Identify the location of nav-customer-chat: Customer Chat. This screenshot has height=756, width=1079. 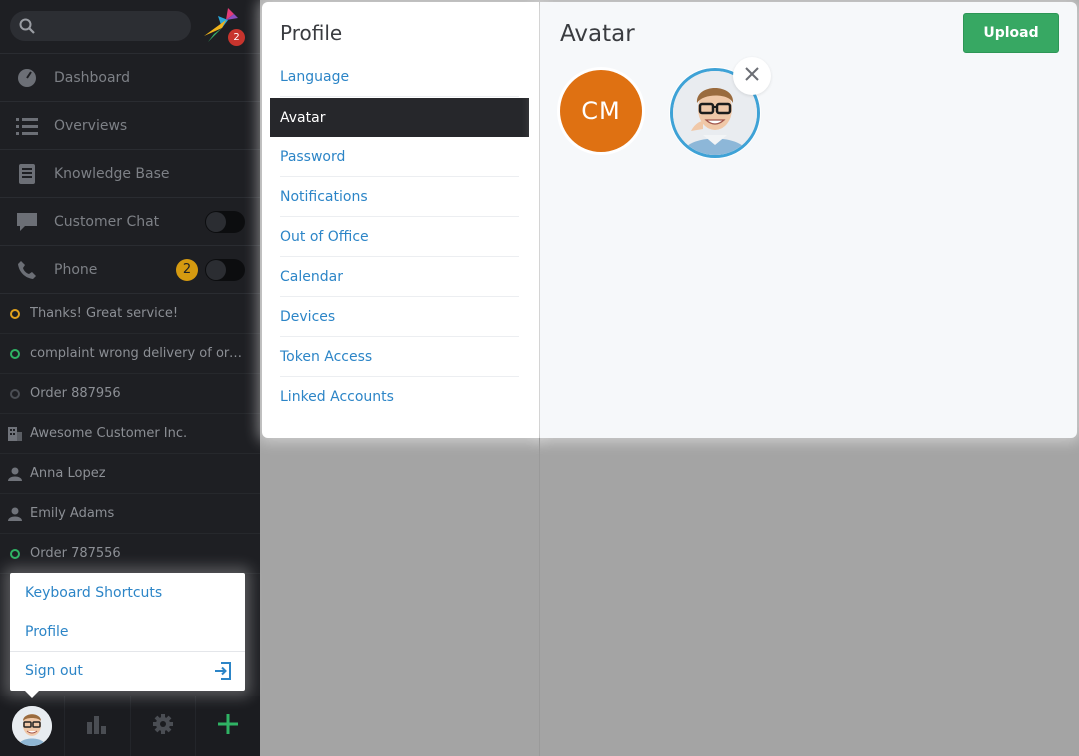
(130, 222).